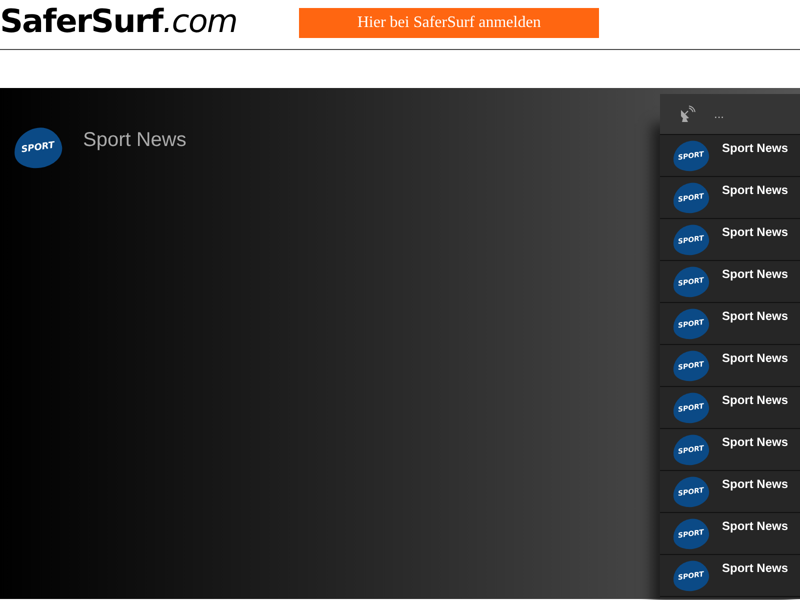 The width and height of the screenshot is (800, 600). I want to click on channel-title: Sport News, so click(134, 140).